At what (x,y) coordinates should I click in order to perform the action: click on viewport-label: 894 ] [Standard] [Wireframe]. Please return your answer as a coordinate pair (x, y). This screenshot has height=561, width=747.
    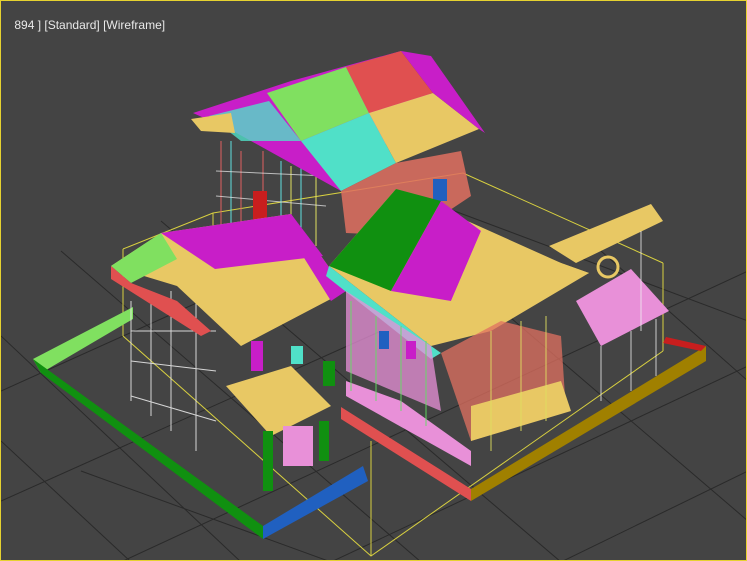
    Looking at the image, I should click on (83, 25).